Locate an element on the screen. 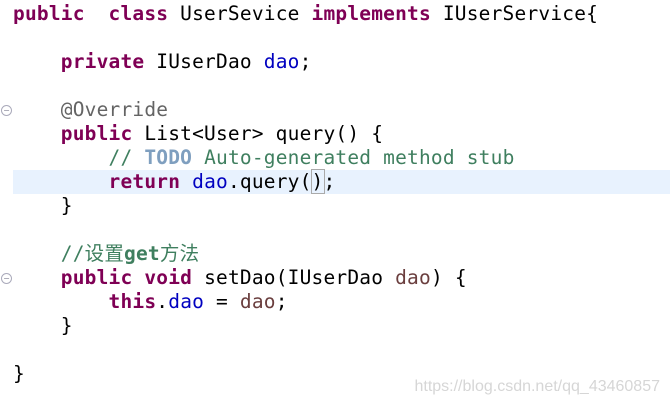 The height and width of the screenshot is (406, 670). code-token: void is located at coordinates (168, 277).